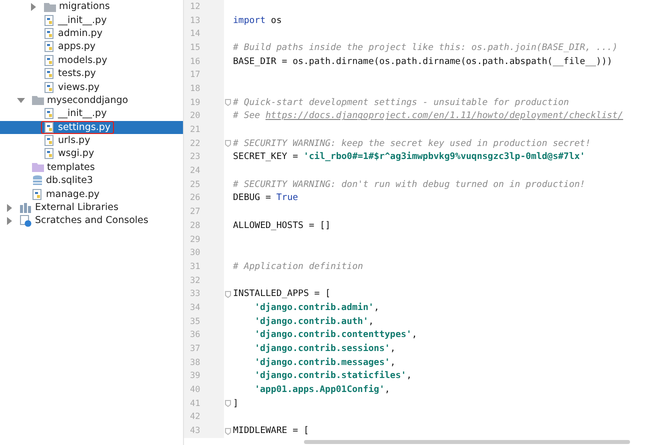  I want to click on string-literal: 'django.contrib.contenttypes', so click(333, 335).